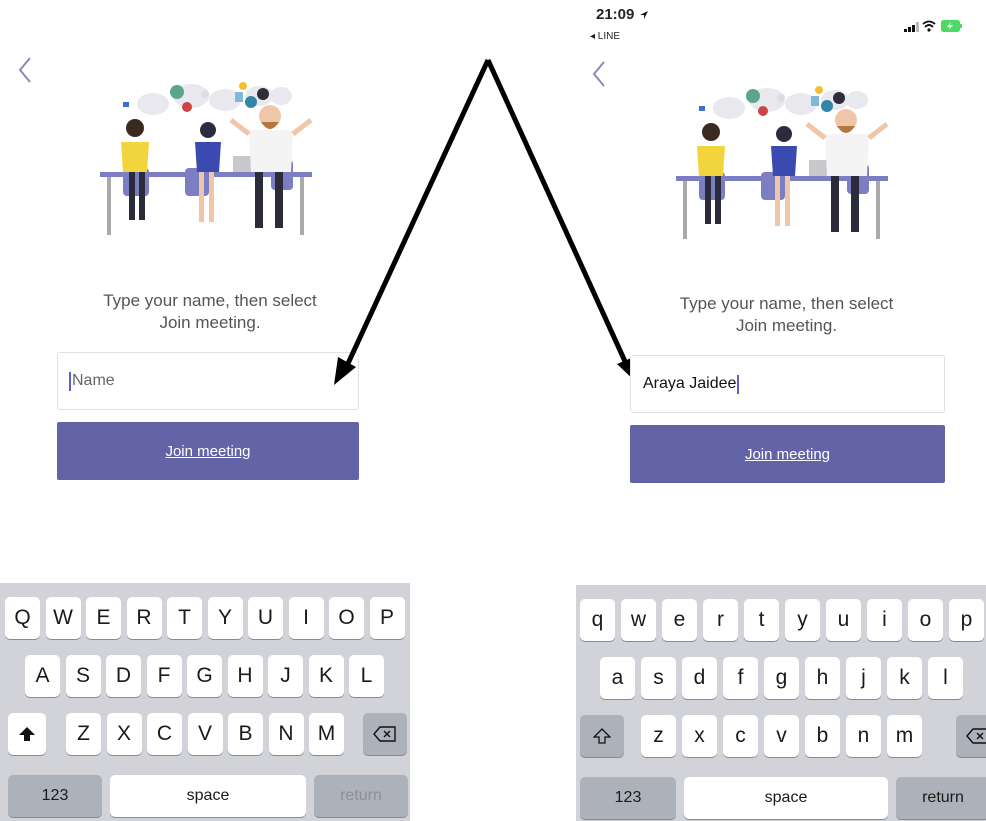 The height and width of the screenshot is (821, 986). Describe the element at coordinates (787, 454) in the screenshot. I see `join-meeting-button: Join meeting` at that location.